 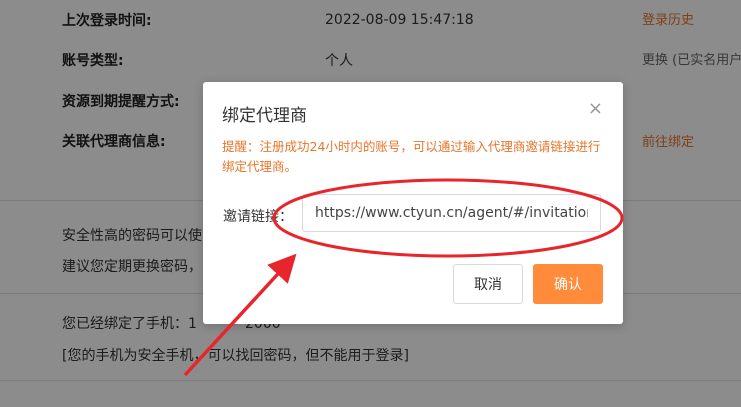 I want to click on cancel-button: 取消, so click(x=488, y=284).